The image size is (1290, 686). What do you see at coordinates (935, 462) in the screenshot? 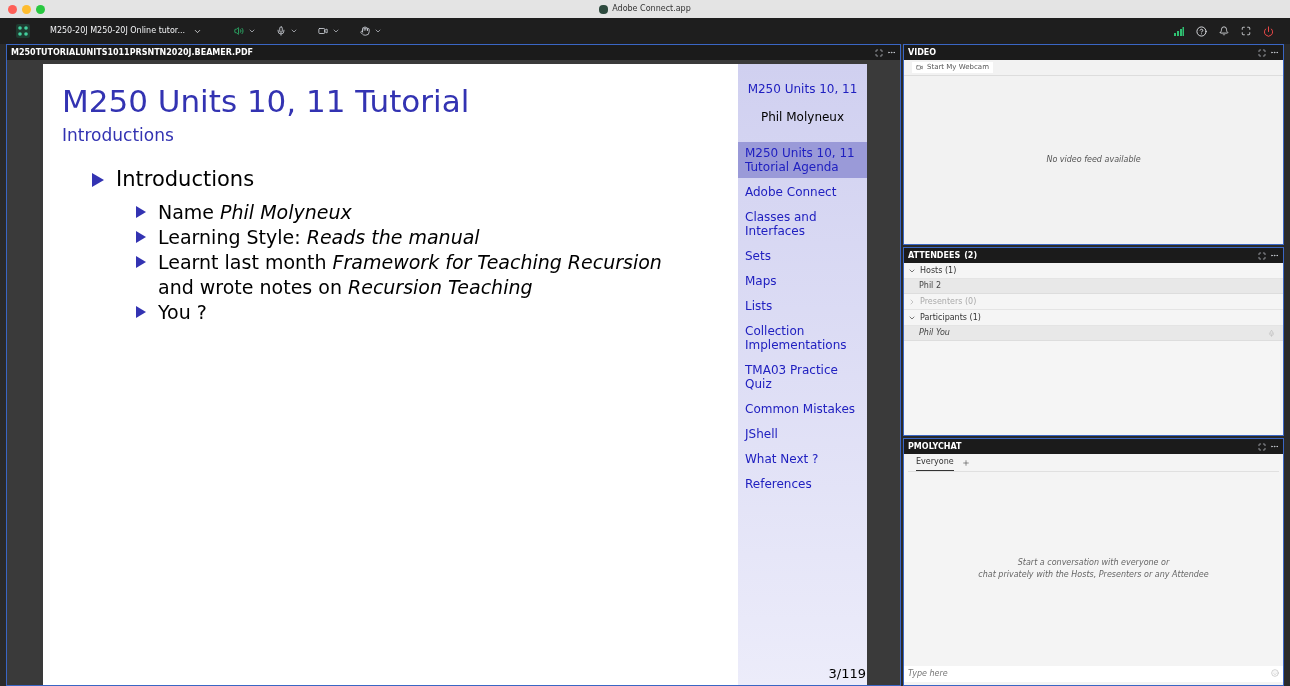
I see `chat-tab: Everyone` at bounding box center [935, 462].